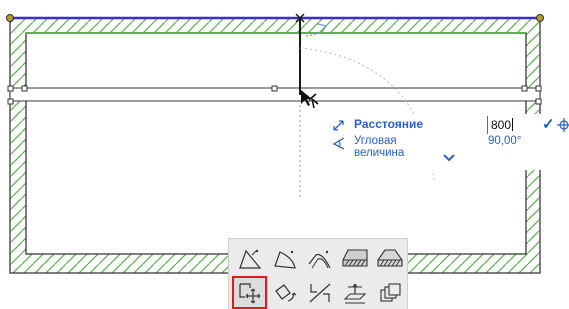  I want to click on mirror-button, so click(319, 292).